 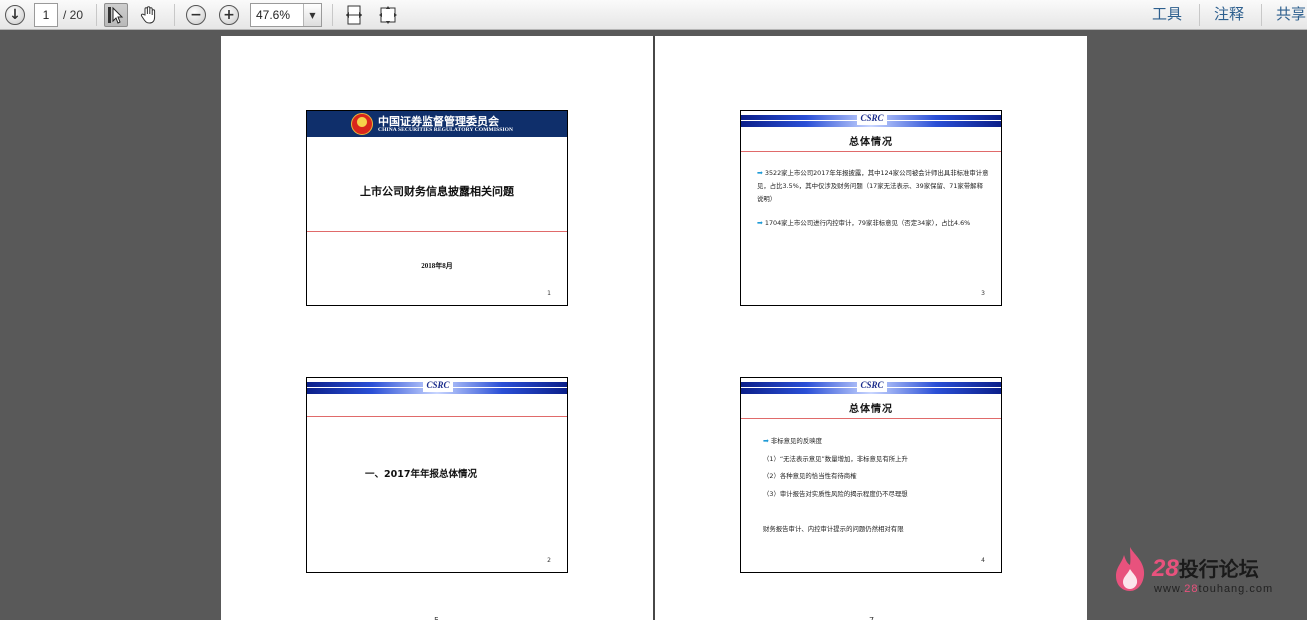 I want to click on minus-icon: −, so click(x=196, y=15).